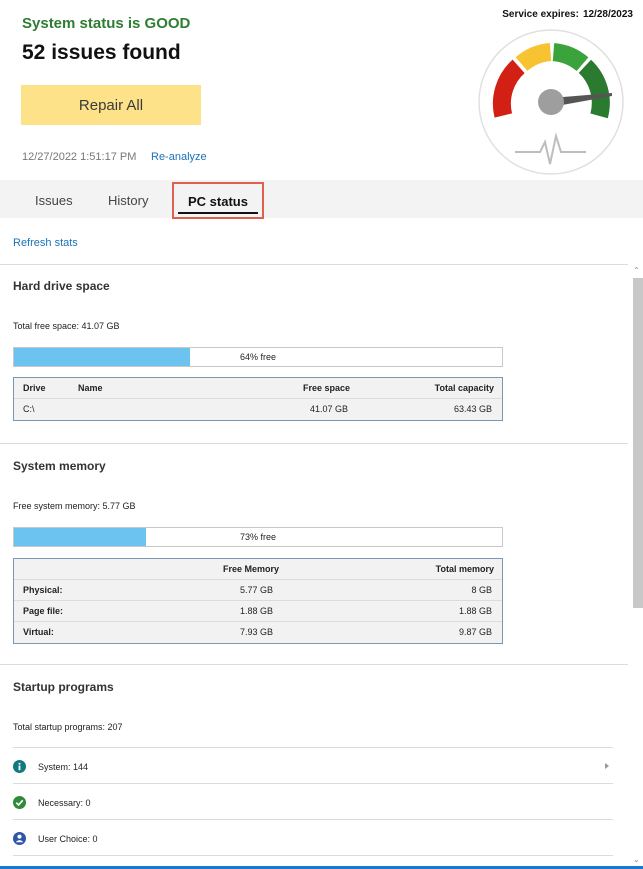 This screenshot has width=643, height=869. What do you see at coordinates (66, 326) in the screenshot?
I see `total-free-space: Total free space: 41.07 GB` at bounding box center [66, 326].